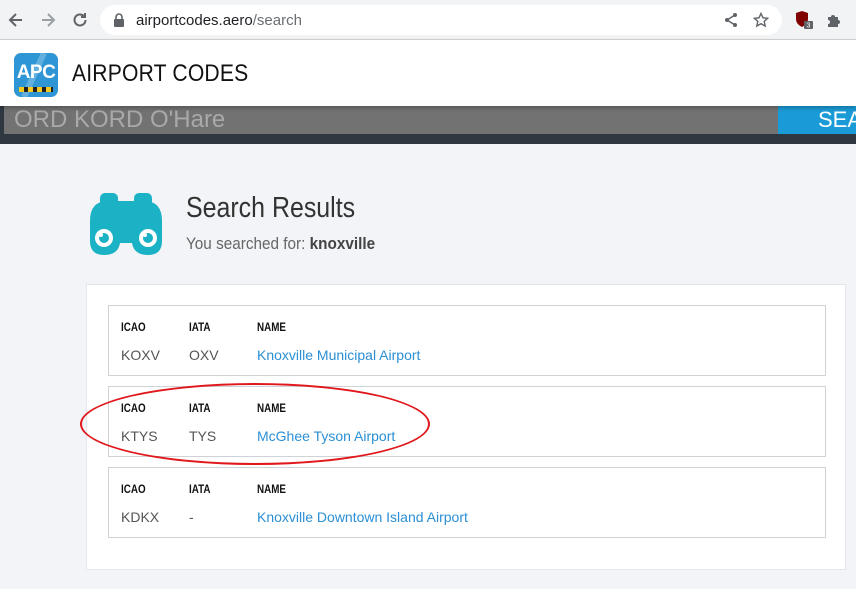  I want to click on address-bar: airportcodes.aero/search, so click(441, 20).